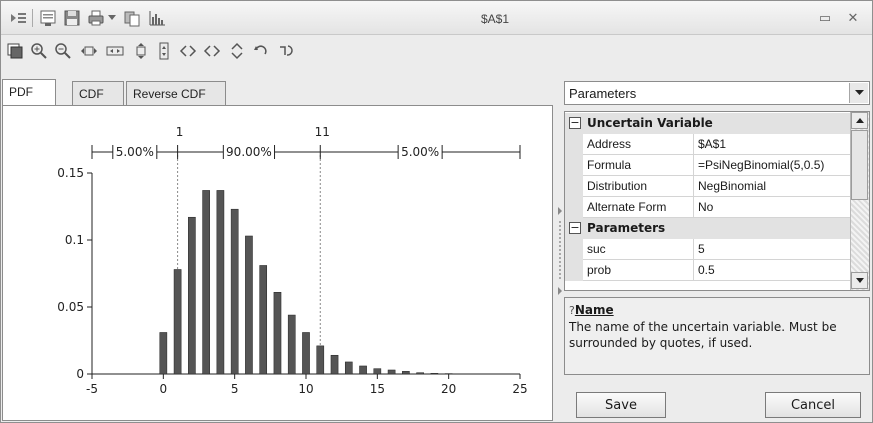  I want to click on y-tick-label: 0.15, so click(70, 173).